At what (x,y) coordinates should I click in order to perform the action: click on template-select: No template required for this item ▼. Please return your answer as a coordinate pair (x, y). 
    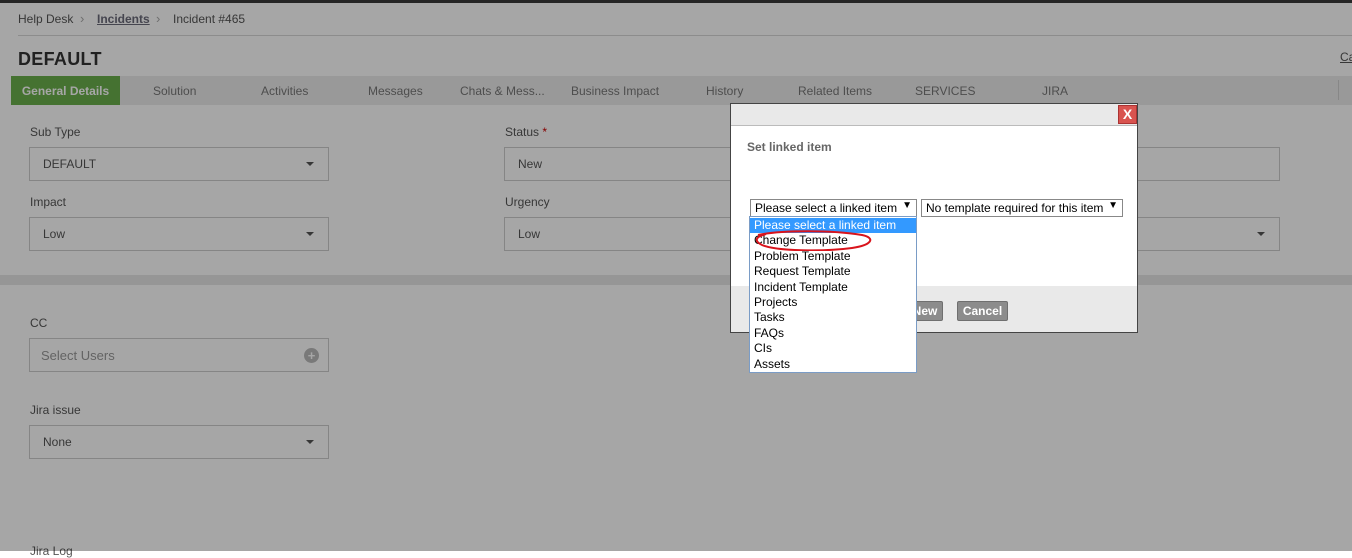
    Looking at the image, I should click on (1022, 208).